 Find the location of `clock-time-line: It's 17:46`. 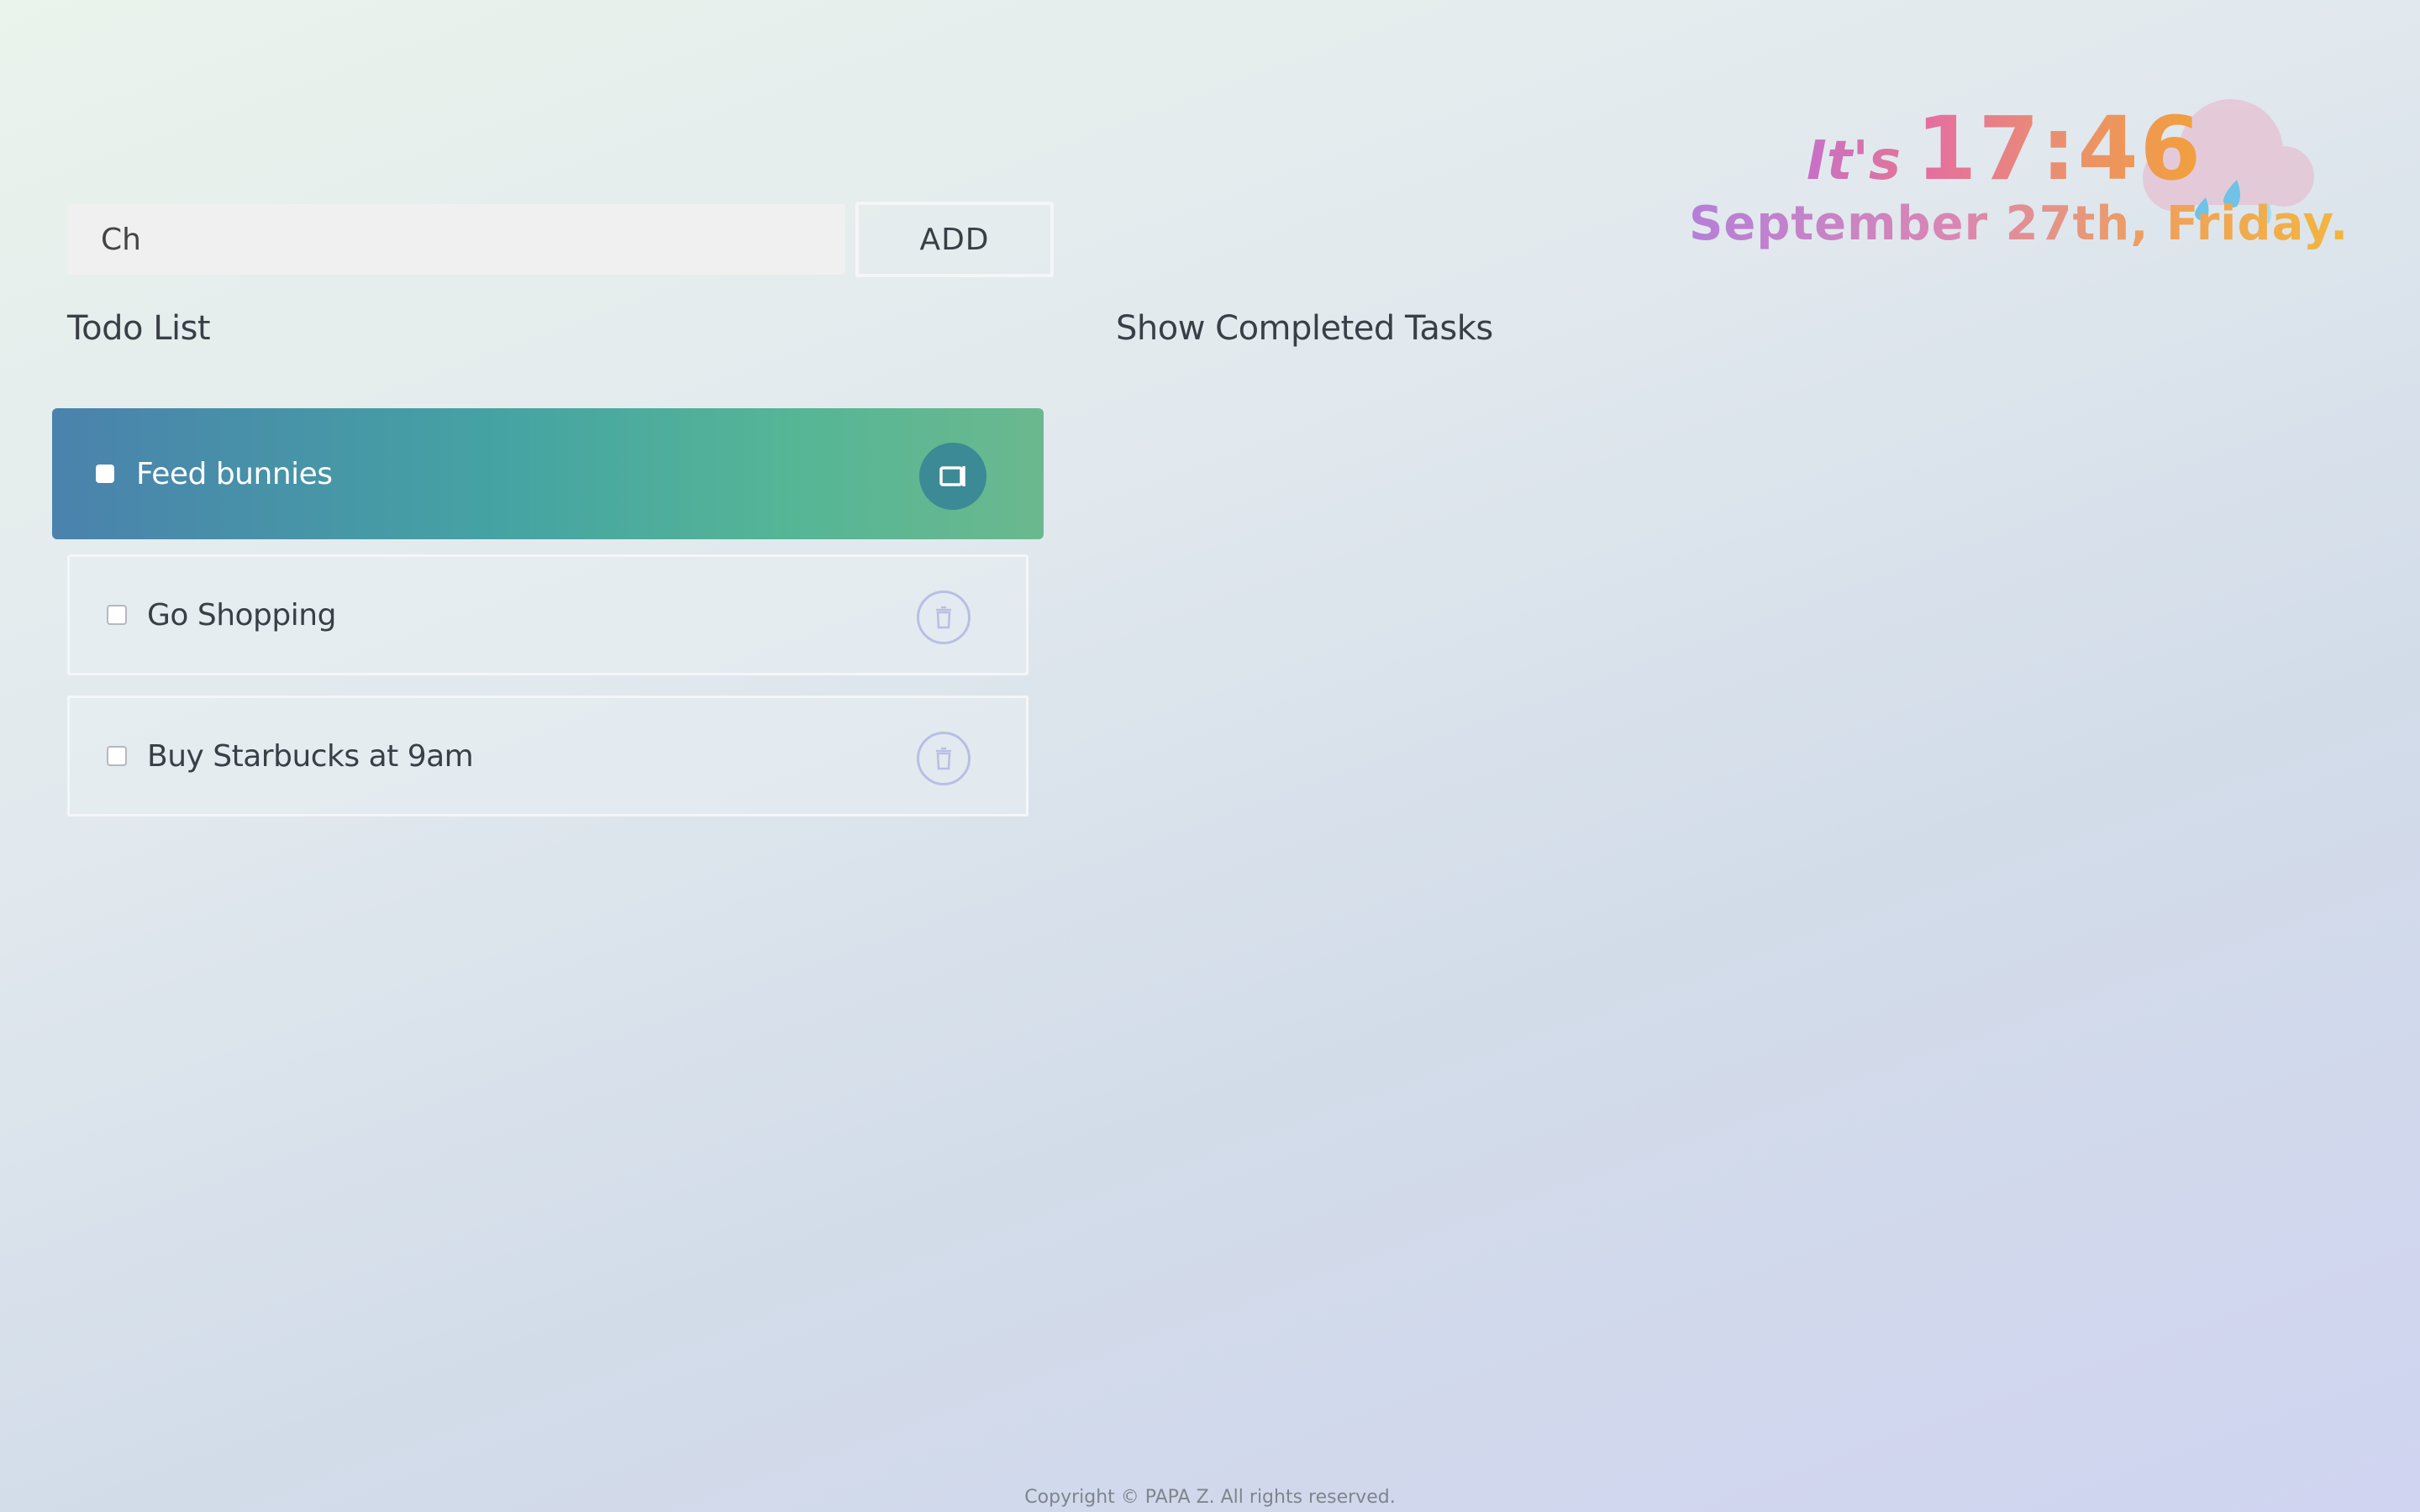

clock-time-line: It's 17:46 is located at coordinates (2004, 148).